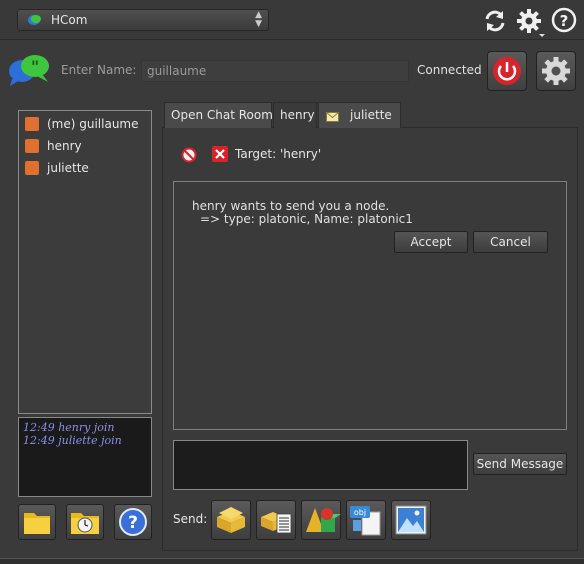 The height and width of the screenshot is (564, 584). What do you see at coordinates (85, 262) in the screenshot?
I see `user-list: (me) guillaume henry juliette` at bounding box center [85, 262].